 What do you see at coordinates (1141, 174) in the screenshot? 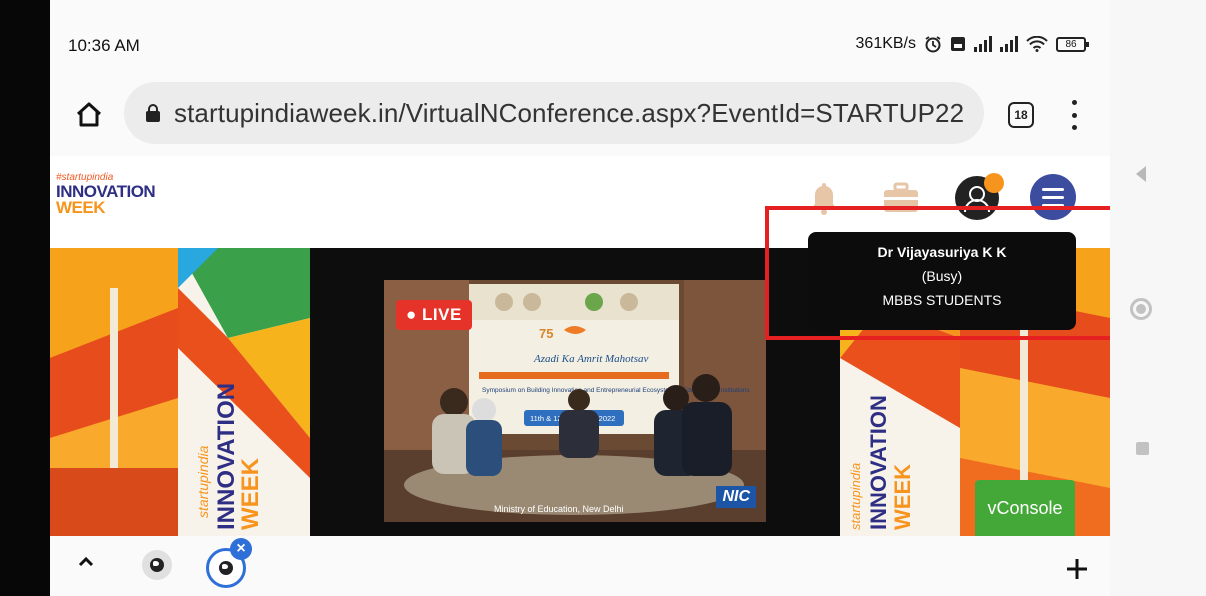
I see `back-icon` at bounding box center [1141, 174].